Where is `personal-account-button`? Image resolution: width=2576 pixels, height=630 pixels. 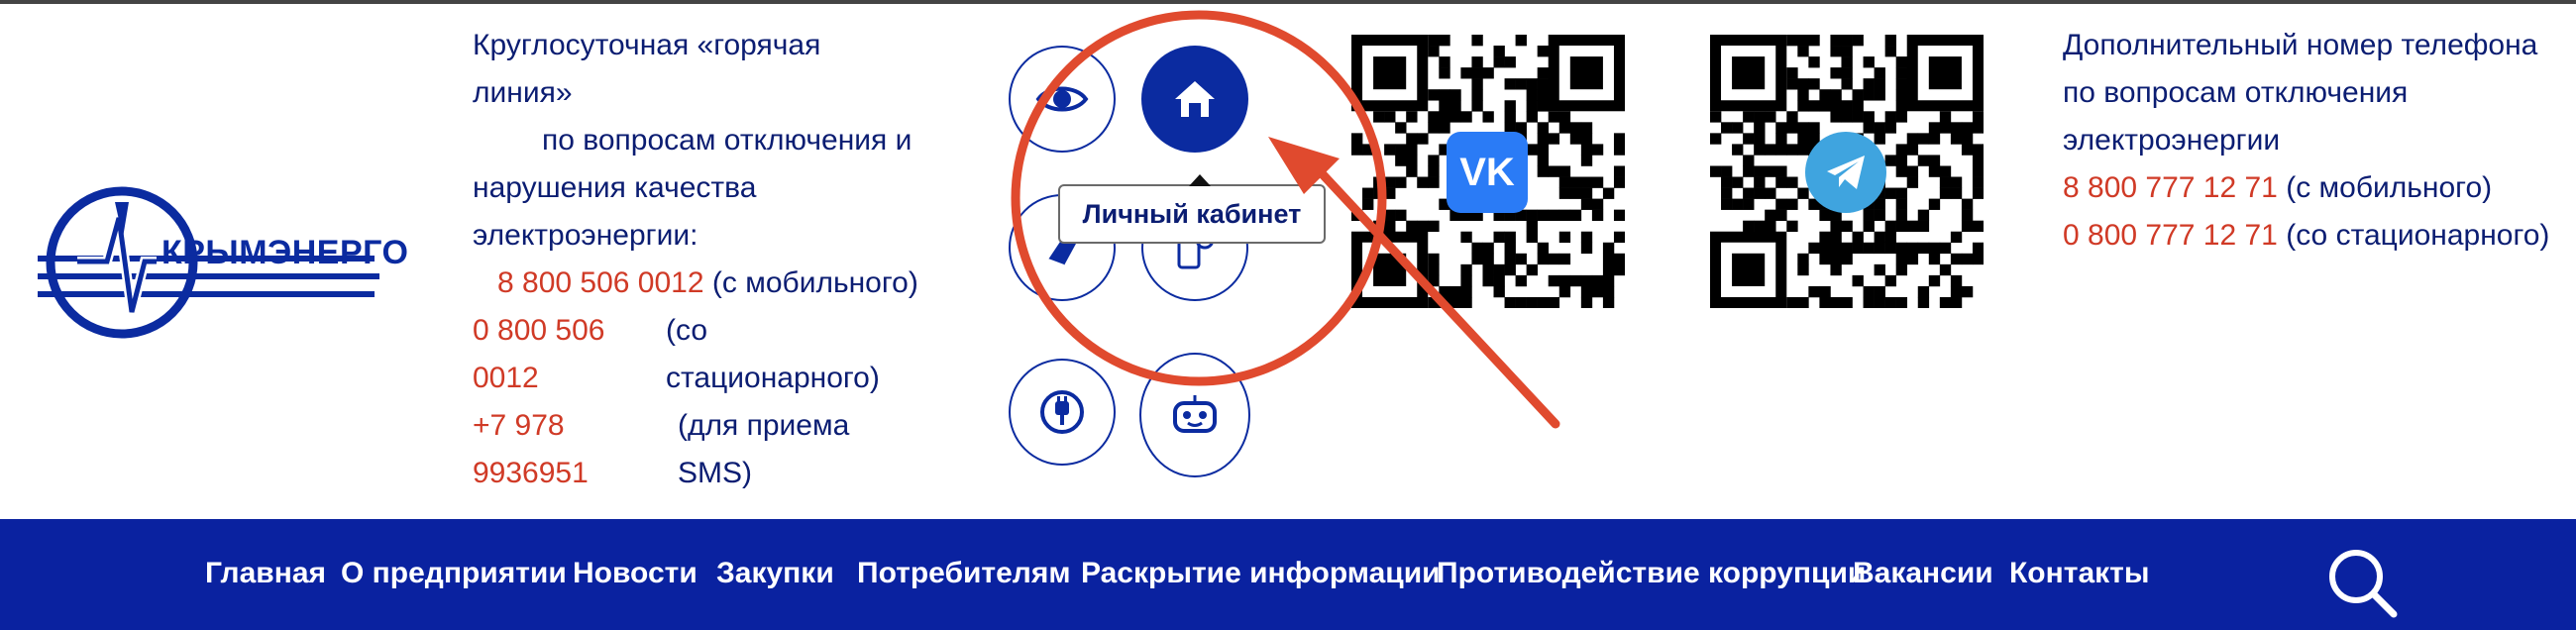
personal-account-button is located at coordinates (1194, 99).